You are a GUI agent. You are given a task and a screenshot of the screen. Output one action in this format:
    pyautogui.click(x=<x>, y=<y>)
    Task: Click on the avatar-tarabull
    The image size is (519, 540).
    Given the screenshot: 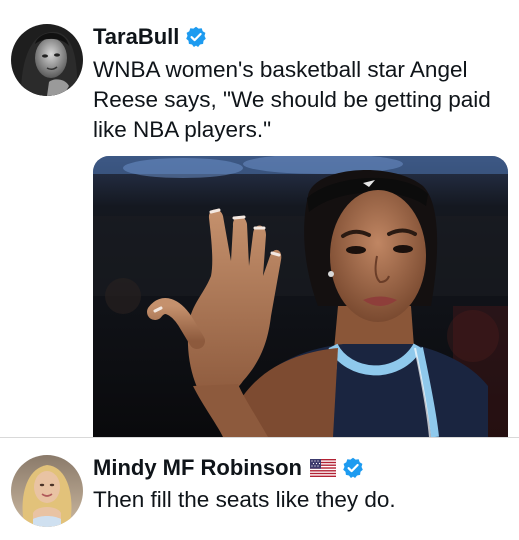 What is the action you would take?
    pyautogui.click(x=47, y=60)
    